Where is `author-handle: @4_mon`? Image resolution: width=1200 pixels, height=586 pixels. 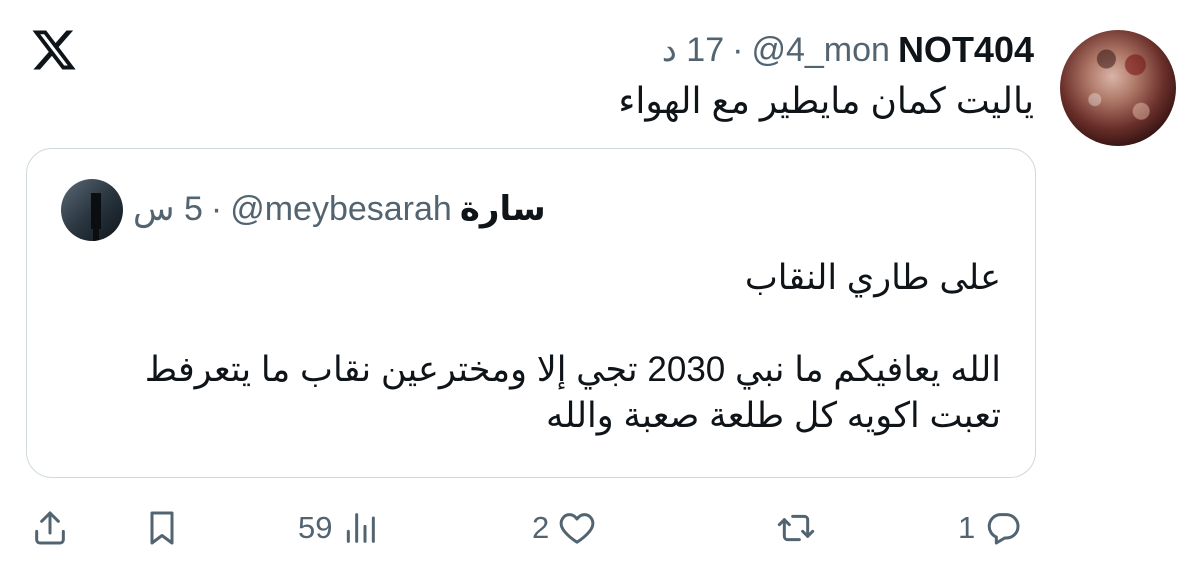 author-handle: @4_mon is located at coordinates (820, 50).